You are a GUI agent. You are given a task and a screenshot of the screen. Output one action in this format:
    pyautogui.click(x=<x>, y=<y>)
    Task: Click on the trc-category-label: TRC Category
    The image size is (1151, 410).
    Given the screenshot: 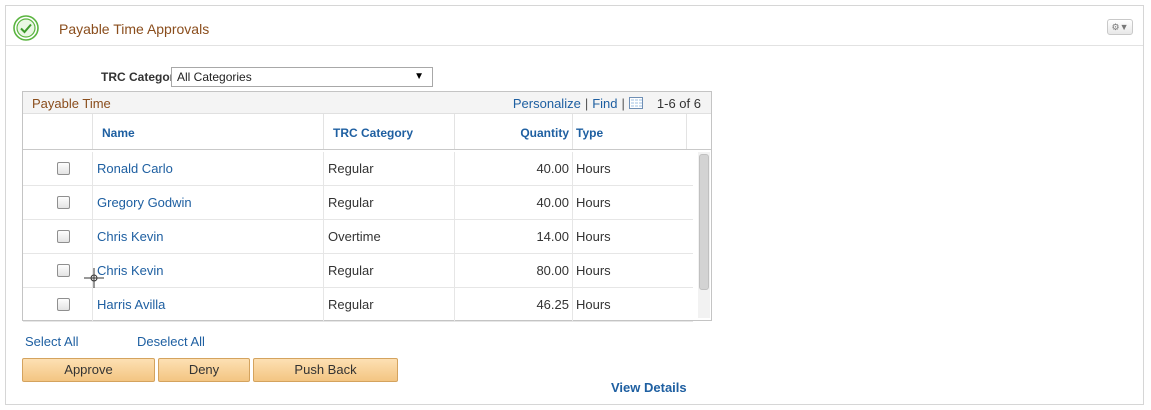 What is the action you would take?
    pyautogui.click(x=141, y=77)
    